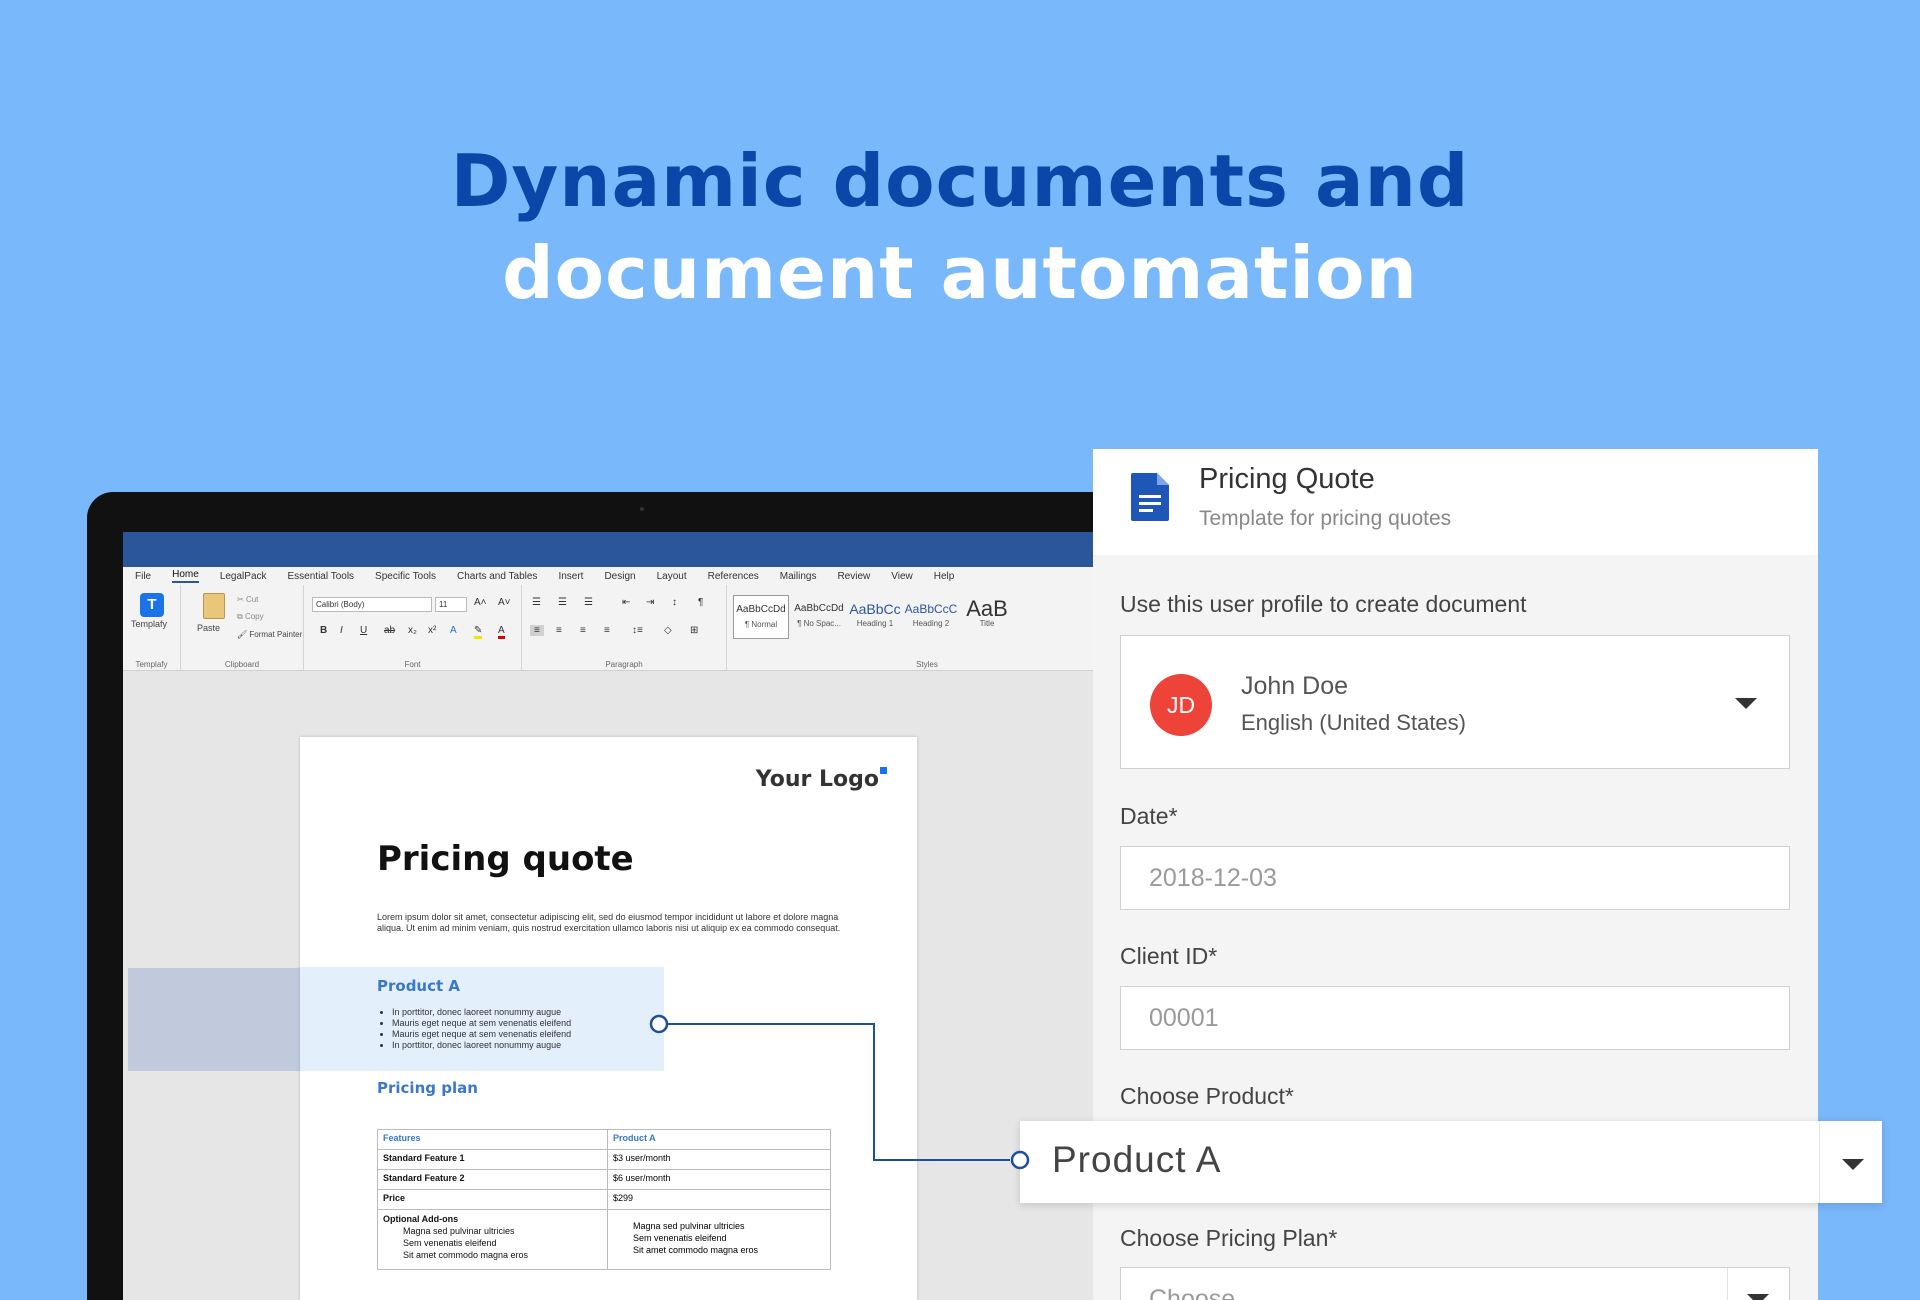 Image resolution: width=1920 pixels, height=1300 pixels. Describe the element at coordinates (1455, 1283) in the screenshot. I see `pricing-plan-select: Choose` at that location.